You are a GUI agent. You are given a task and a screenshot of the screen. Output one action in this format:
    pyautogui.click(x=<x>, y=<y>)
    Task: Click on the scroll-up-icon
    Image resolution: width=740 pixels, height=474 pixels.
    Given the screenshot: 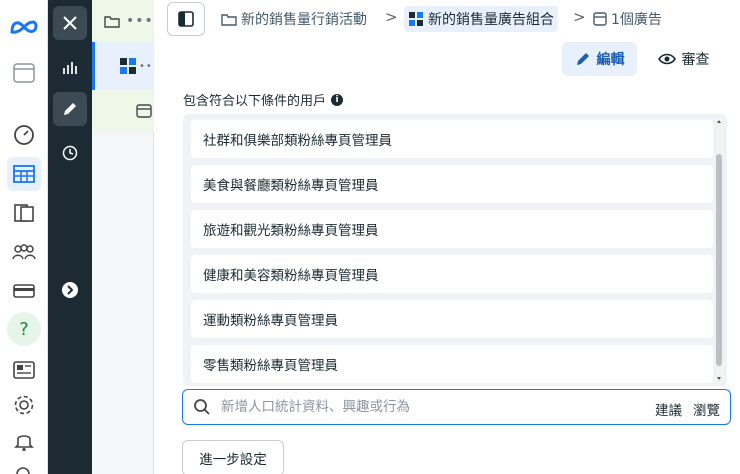 What is the action you would take?
    pyautogui.click(x=719, y=121)
    